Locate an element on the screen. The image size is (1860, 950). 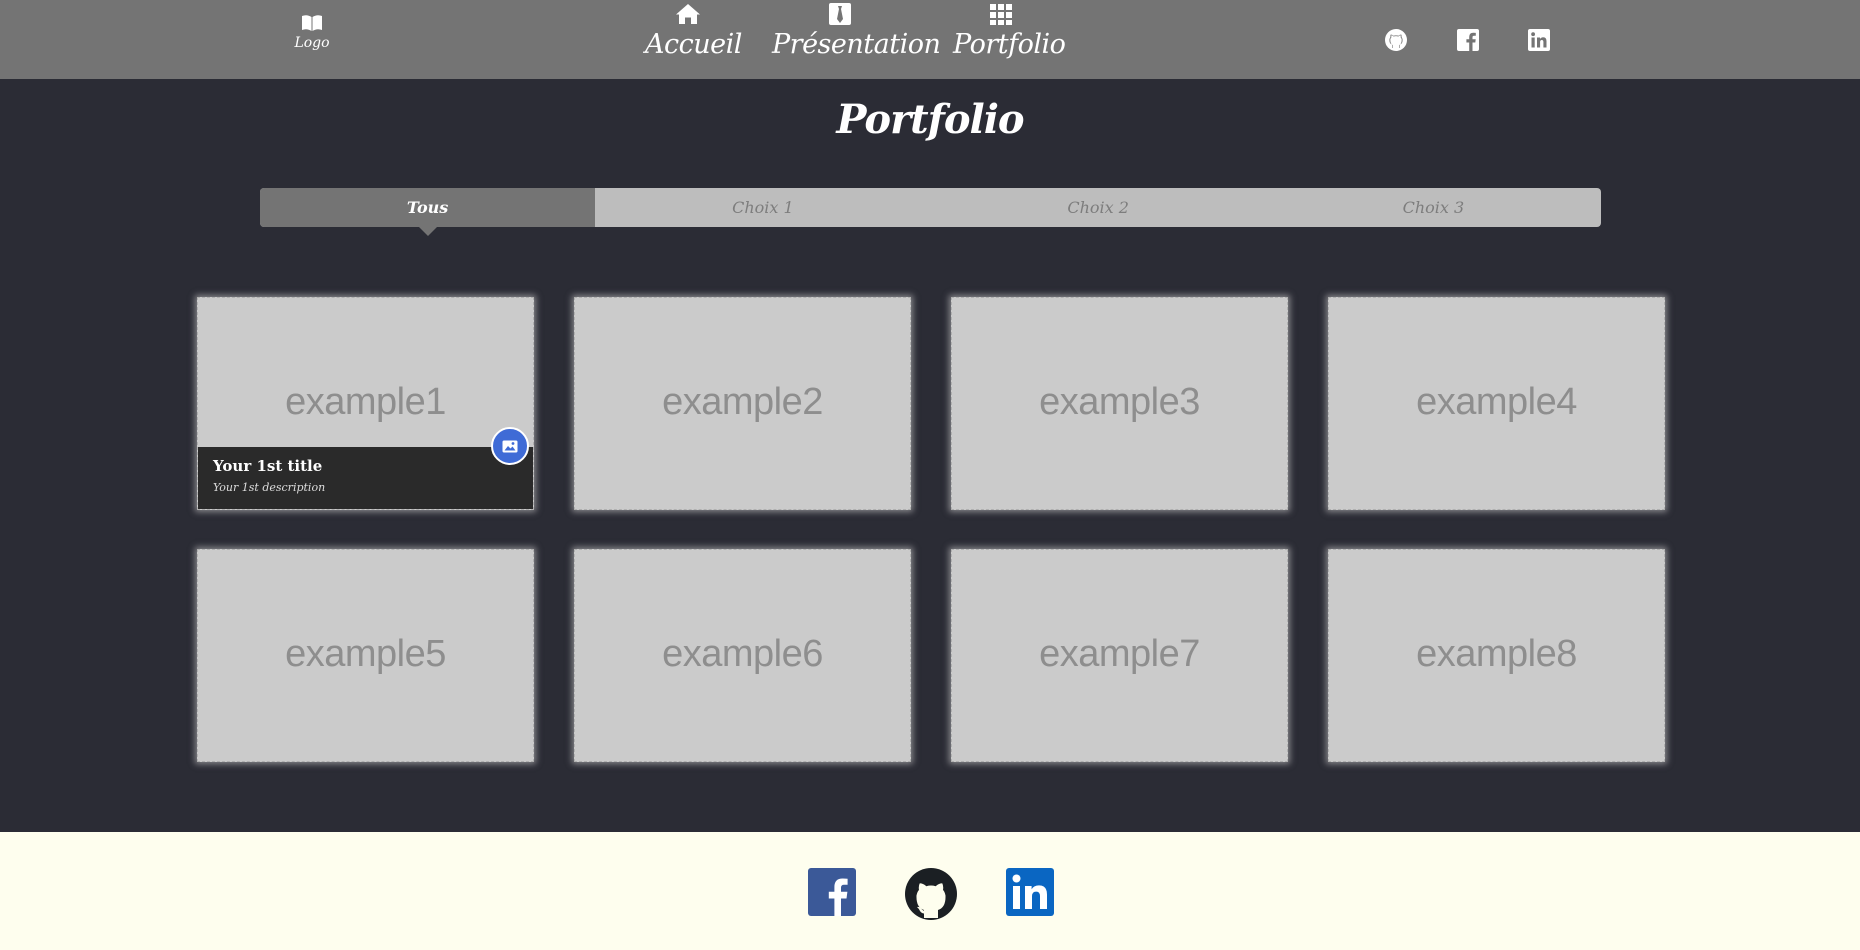
card-label: example2 is located at coordinates (742, 402).